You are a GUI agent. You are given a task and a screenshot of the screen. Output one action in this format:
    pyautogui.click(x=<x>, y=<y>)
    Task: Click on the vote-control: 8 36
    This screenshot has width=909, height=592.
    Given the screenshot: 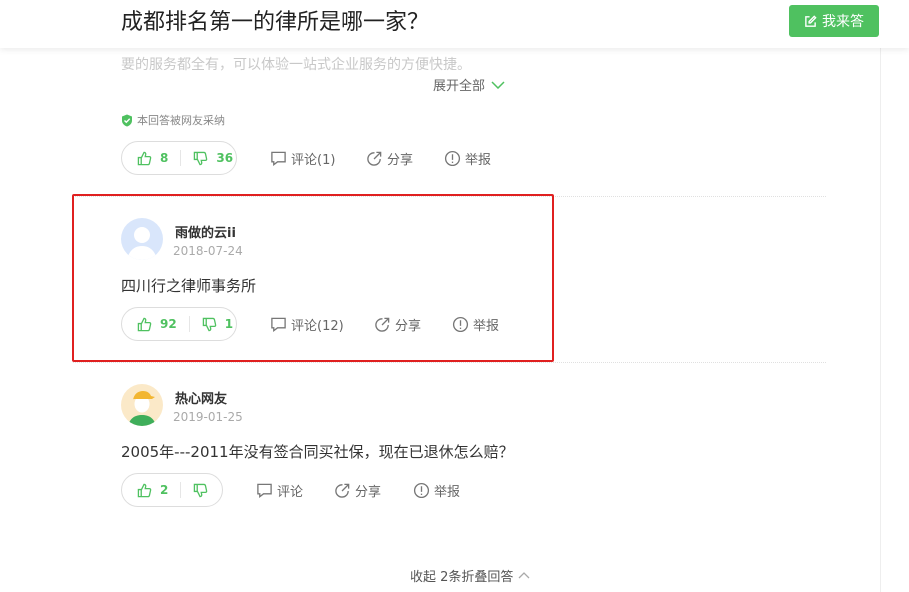 What is the action you would take?
    pyautogui.click(x=179, y=158)
    